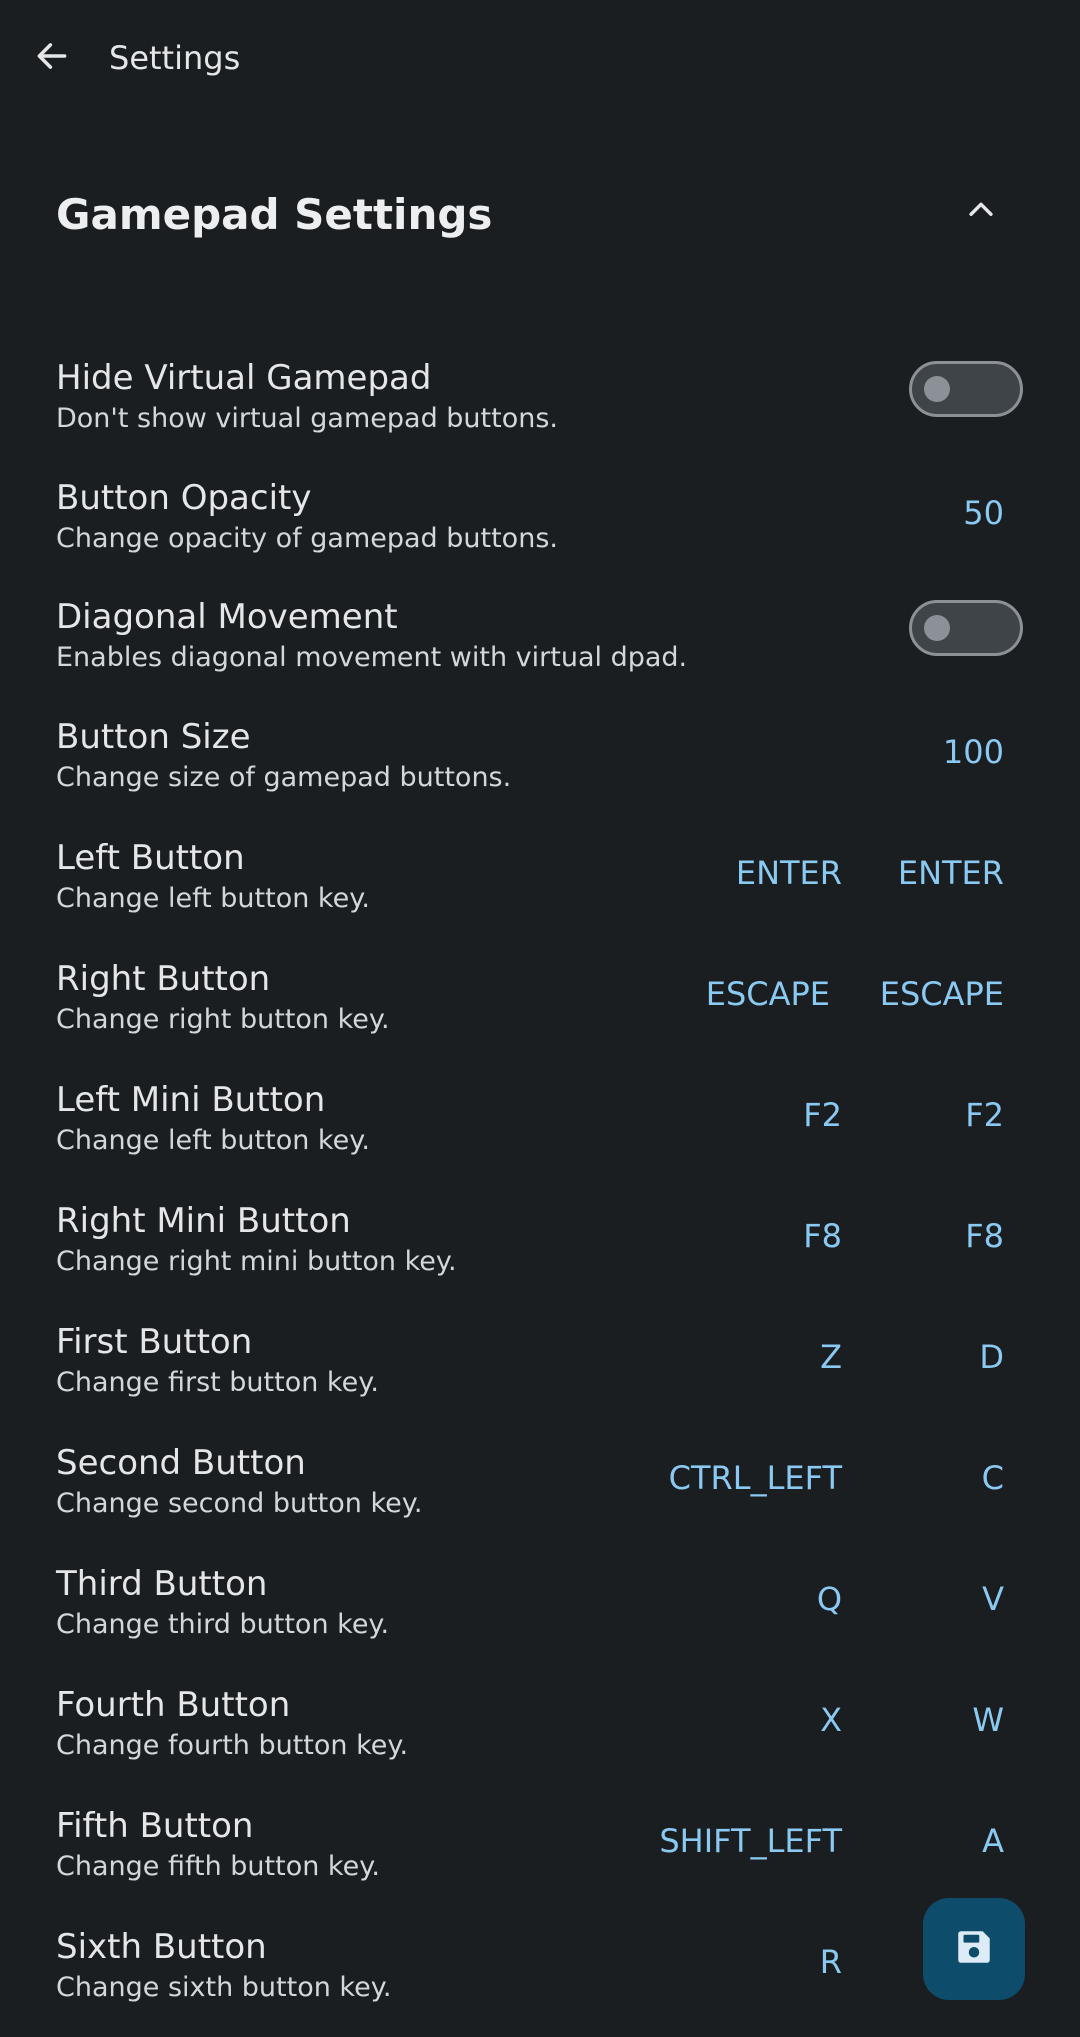 The width and height of the screenshot is (1080, 2037). I want to click on setting-subtitle: Change third button key., so click(223, 1624).